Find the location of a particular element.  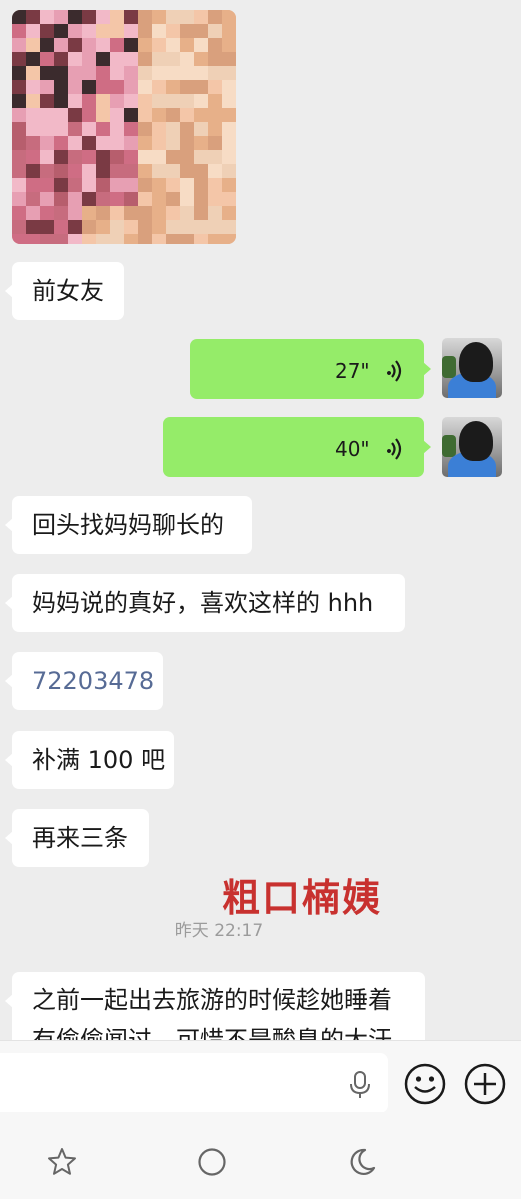

phone-number-link: 72203478 is located at coordinates (93, 681).